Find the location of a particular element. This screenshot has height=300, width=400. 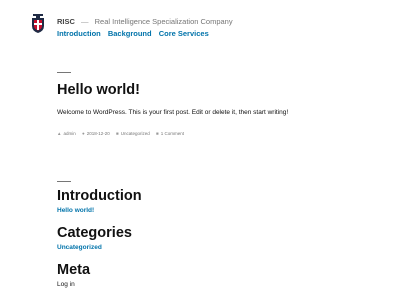

widget-rule-divider is located at coordinates (64, 181).